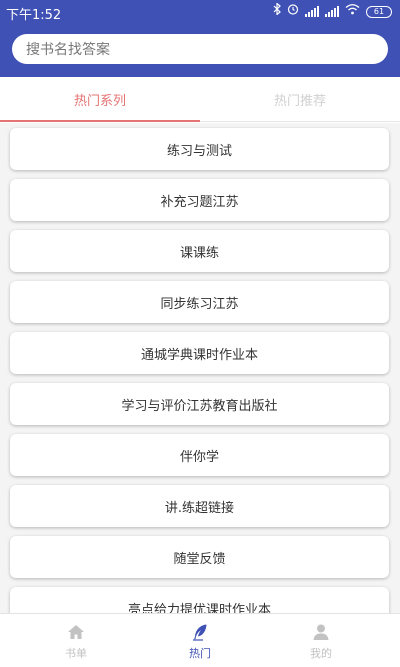 The image size is (400, 667). I want to click on list-item-label: 伴你学, so click(199, 457).